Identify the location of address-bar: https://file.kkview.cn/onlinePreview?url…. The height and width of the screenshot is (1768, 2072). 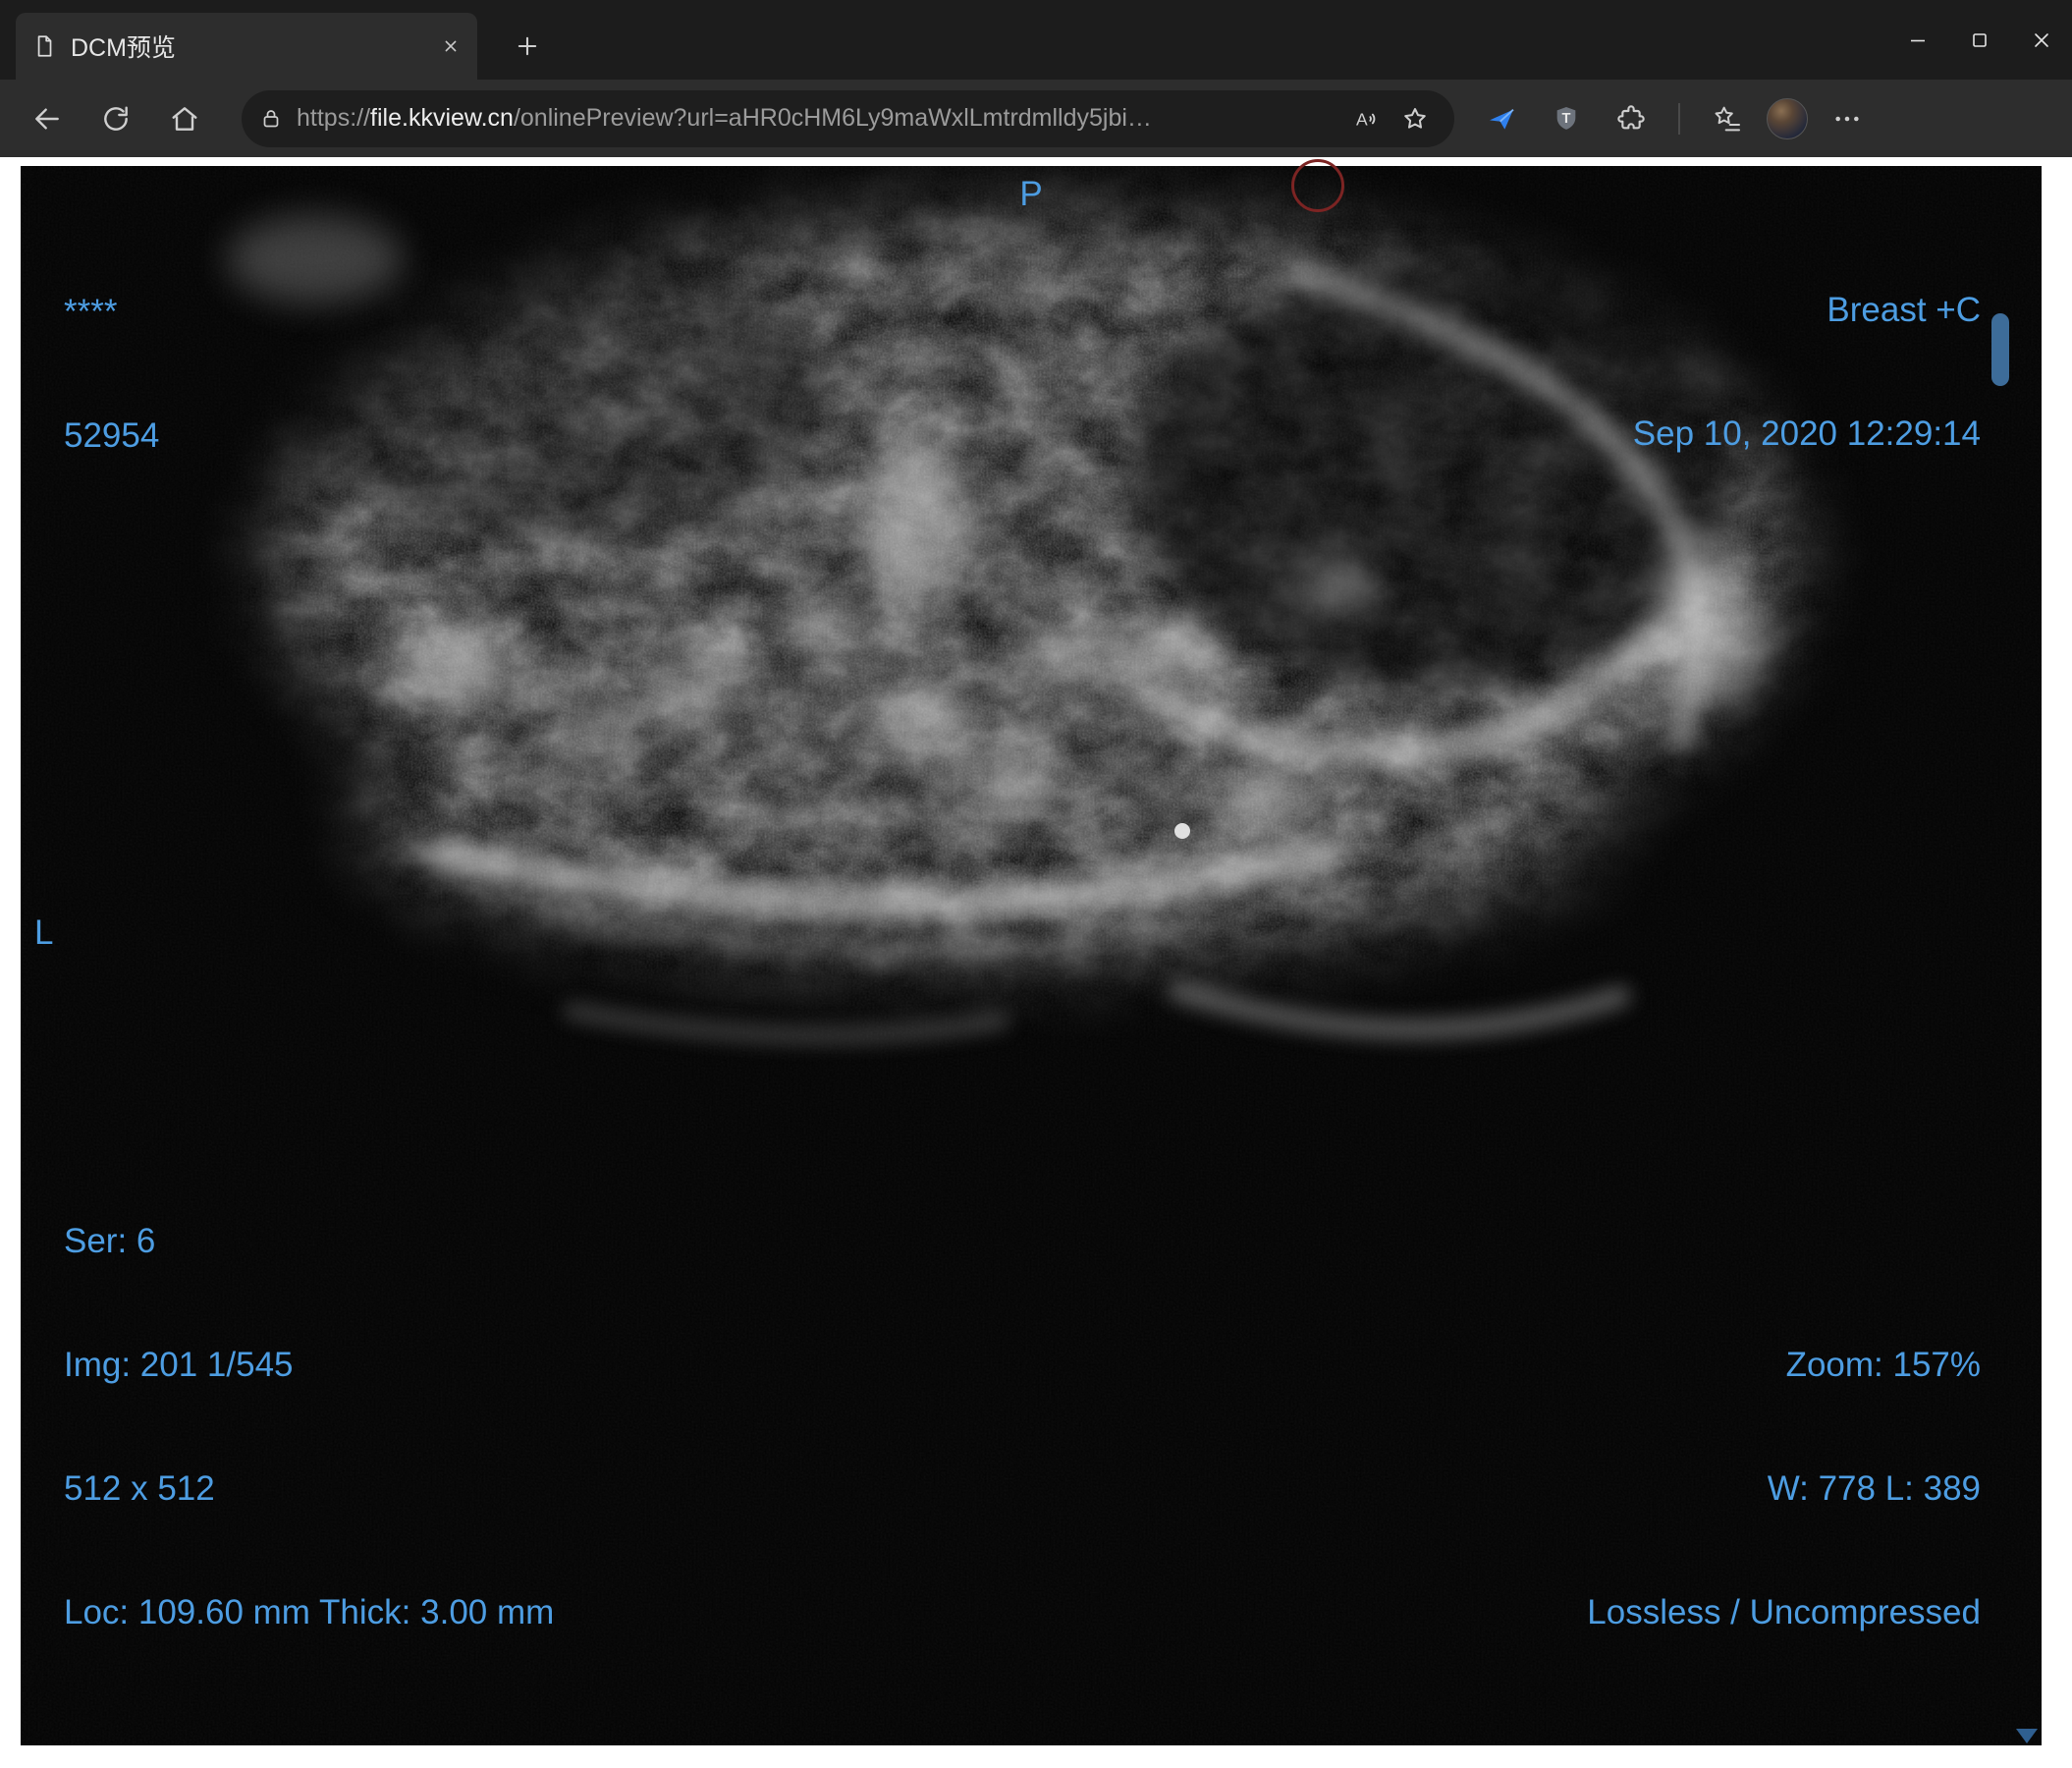
(848, 118).